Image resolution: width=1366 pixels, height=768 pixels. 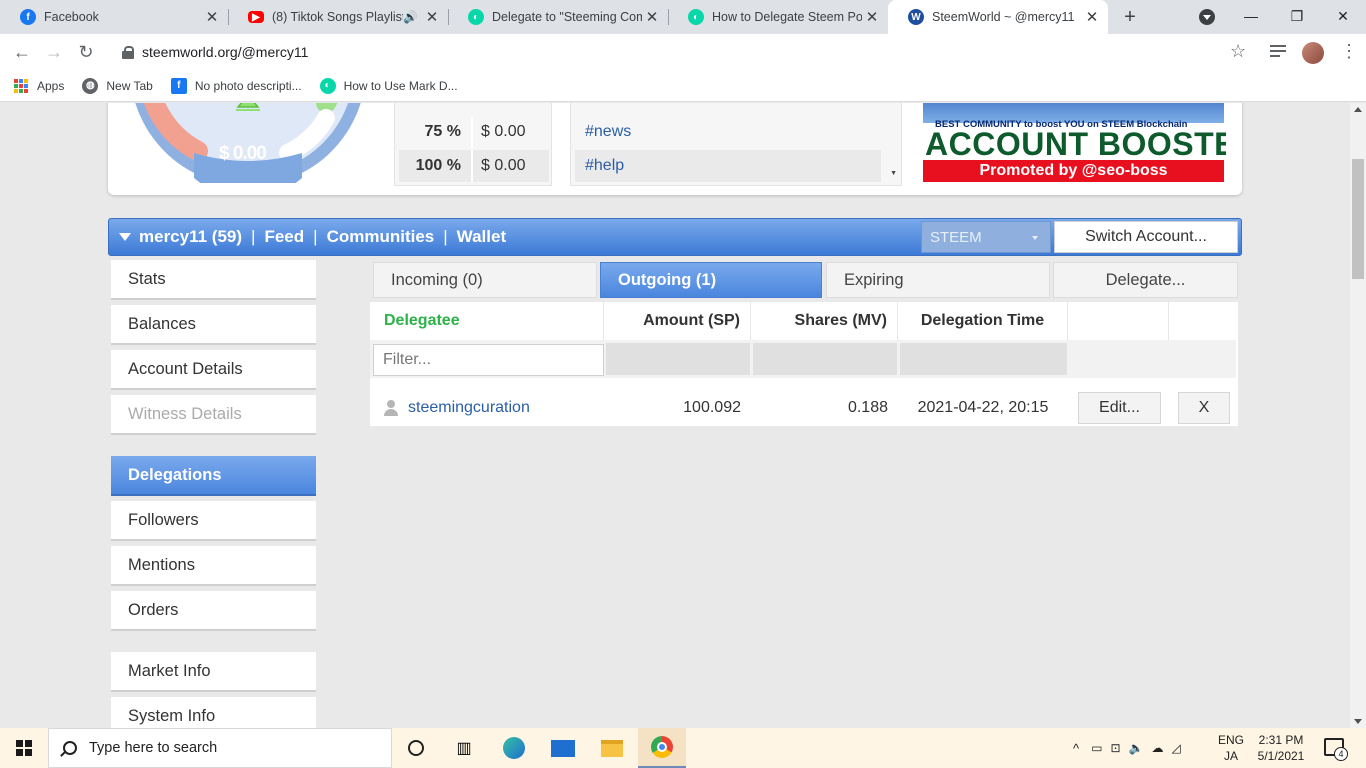 I want to click on scroll-down-icon, so click(x=1358, y=721).